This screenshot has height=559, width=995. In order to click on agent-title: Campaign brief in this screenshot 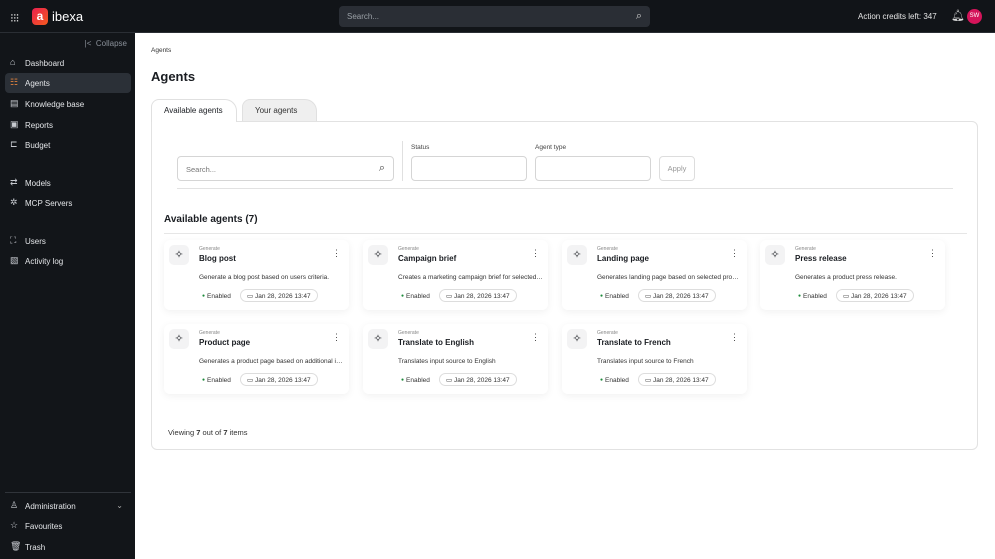, I will do `click(427, 258)`.